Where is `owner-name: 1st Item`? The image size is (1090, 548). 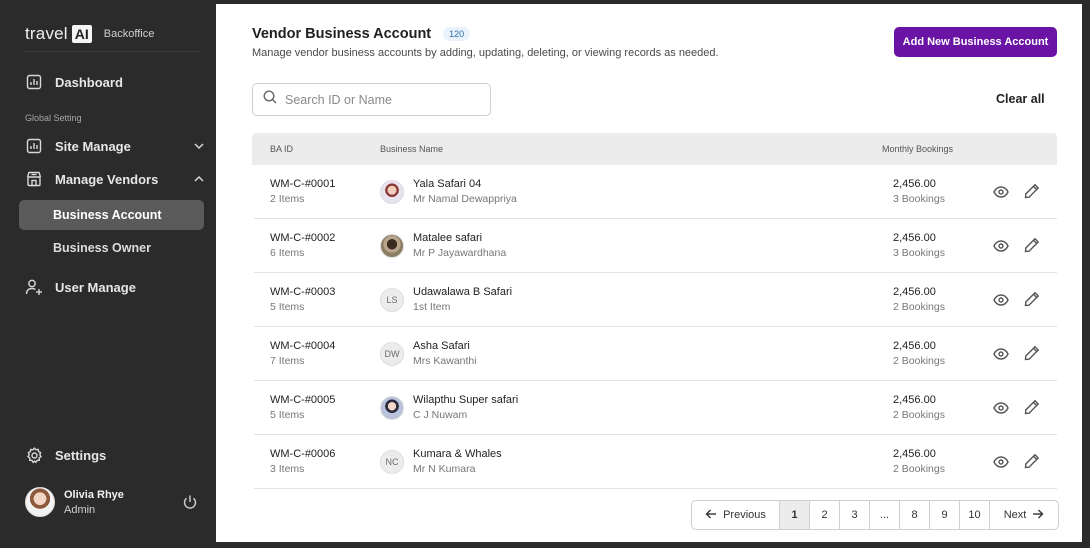 owner-name: 1st Item is located at coordinates (432, 307).